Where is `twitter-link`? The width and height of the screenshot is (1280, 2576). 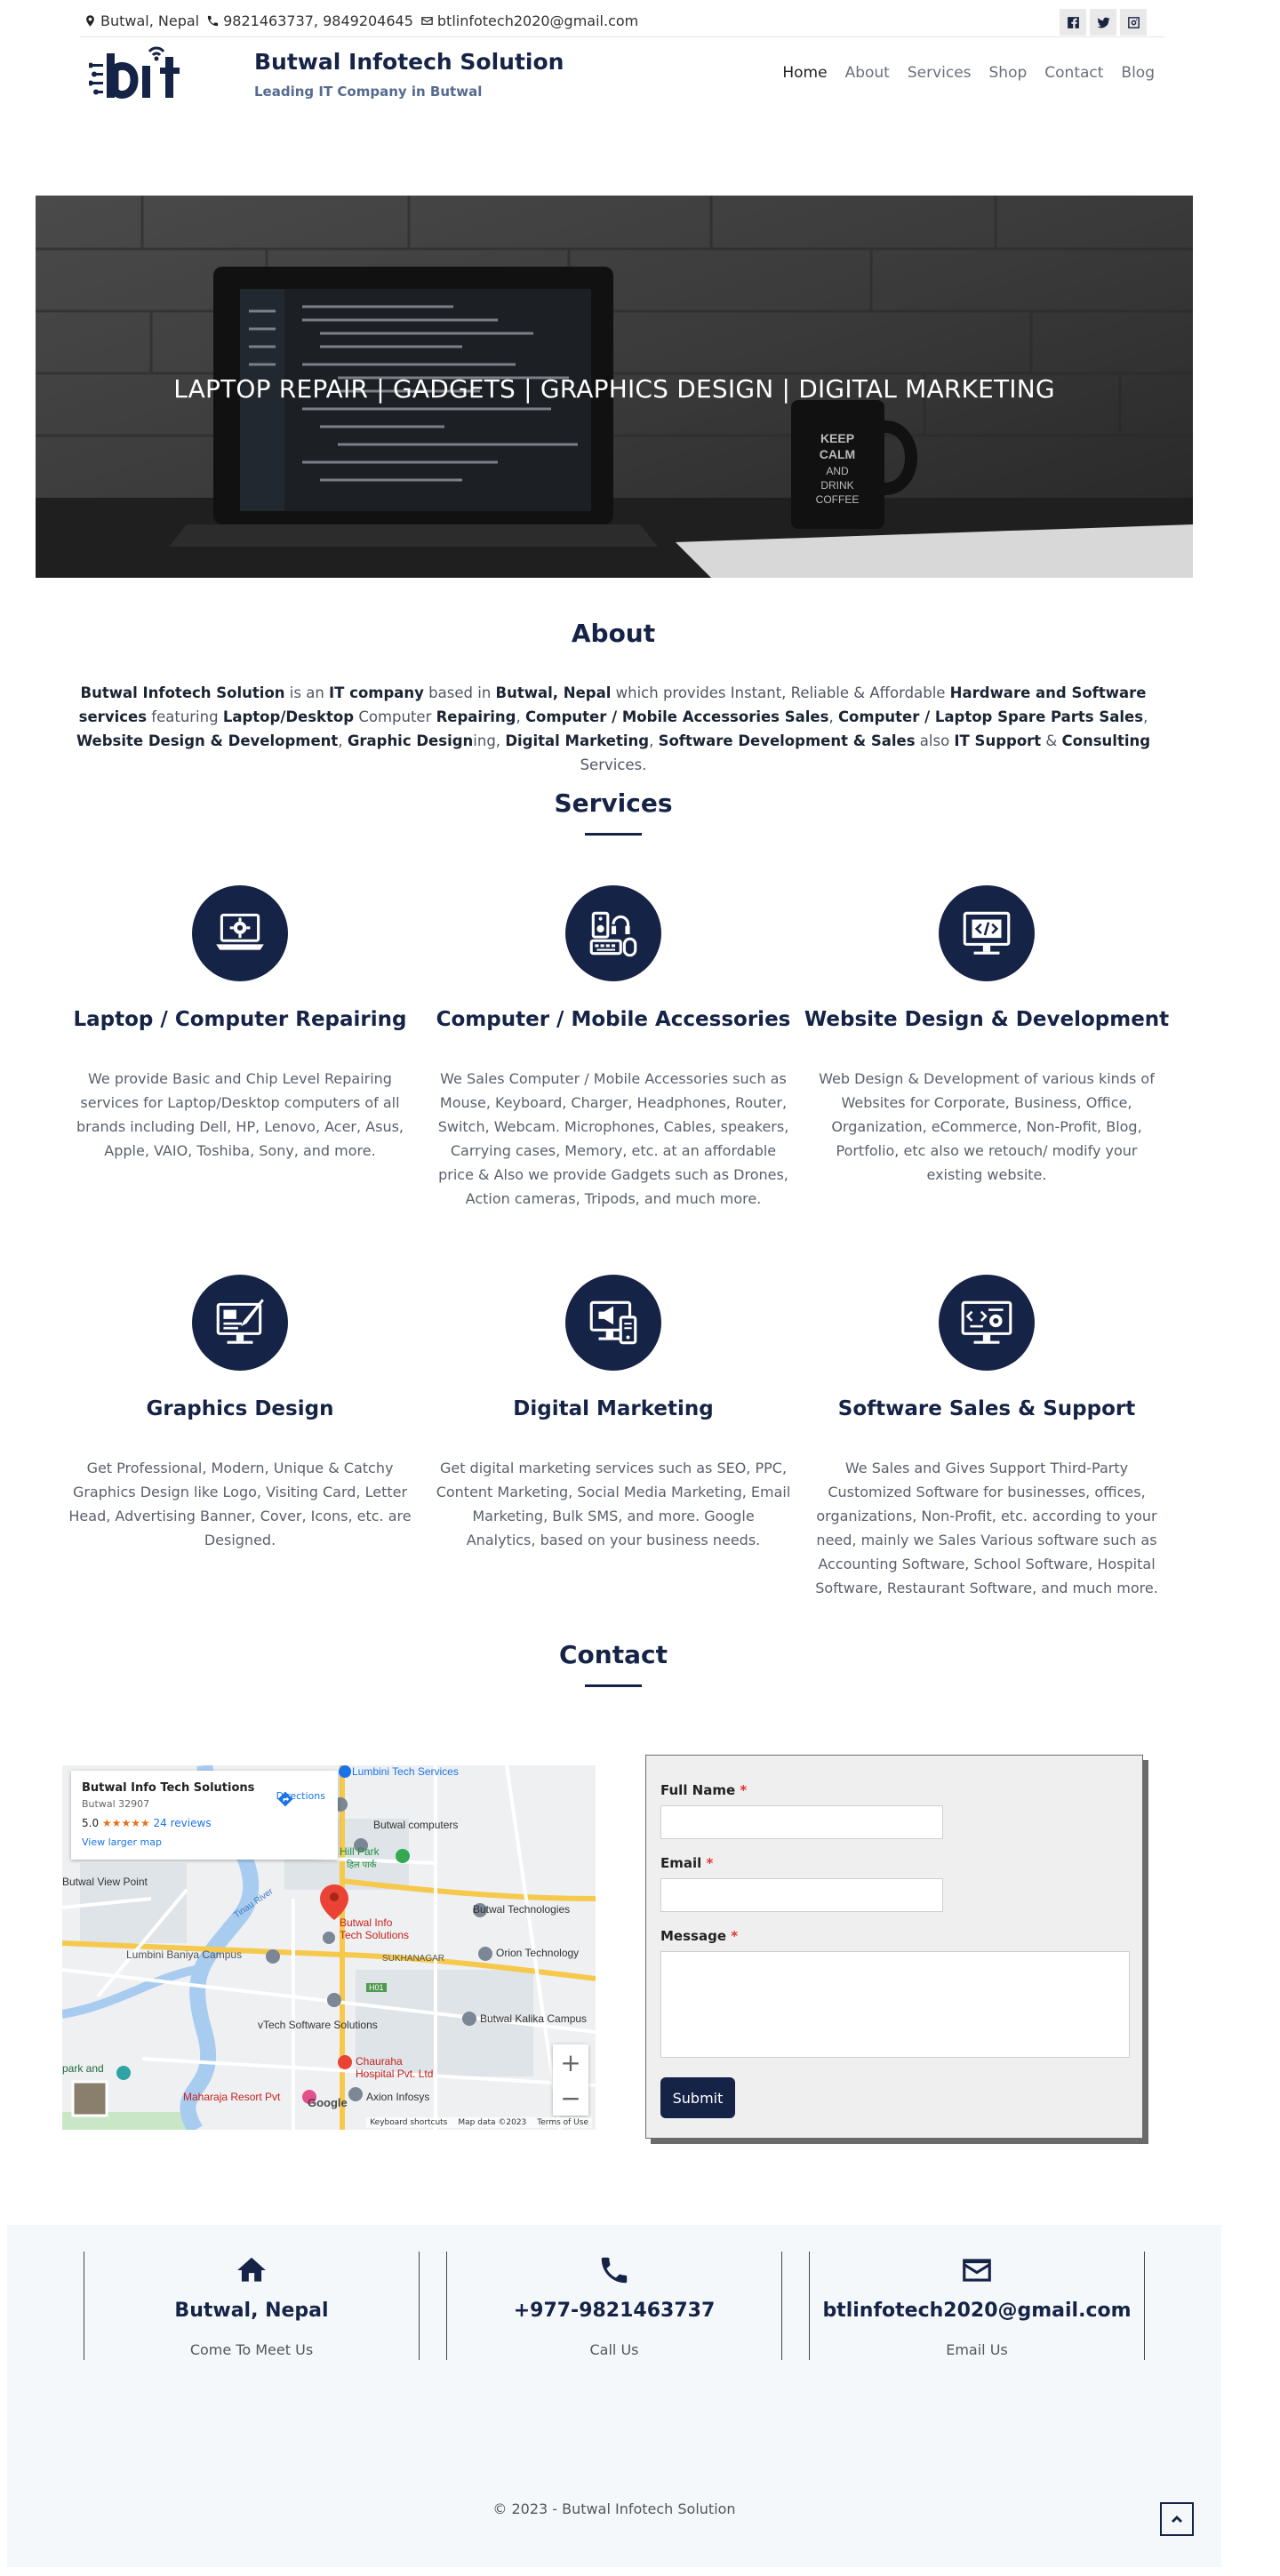
twitter-link is located at coordinates (1103, 22).